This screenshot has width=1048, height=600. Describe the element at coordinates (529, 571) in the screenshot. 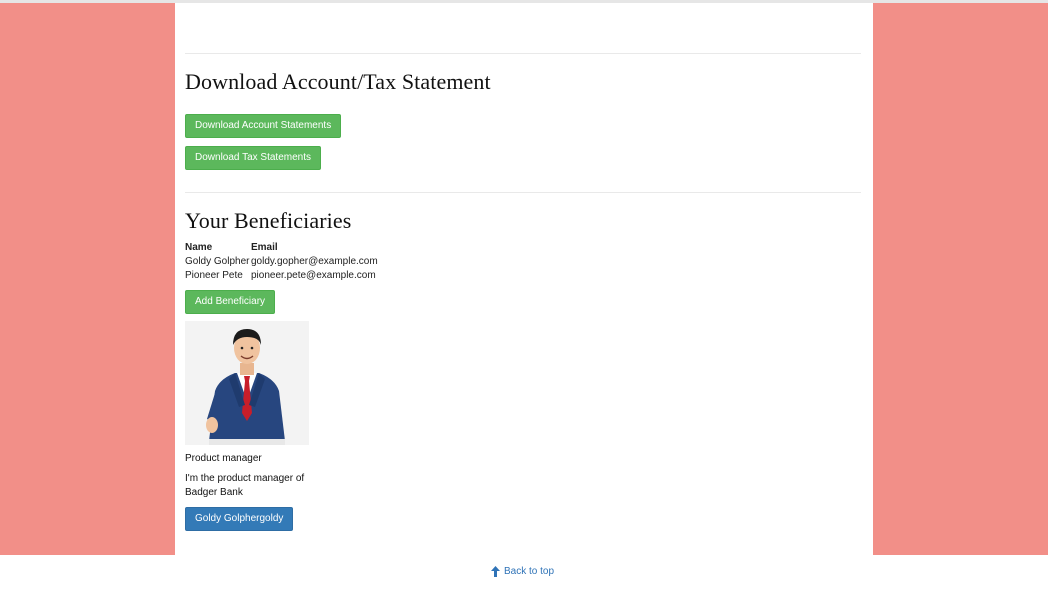

I see `back-to-top-label: Back to top` at that location.